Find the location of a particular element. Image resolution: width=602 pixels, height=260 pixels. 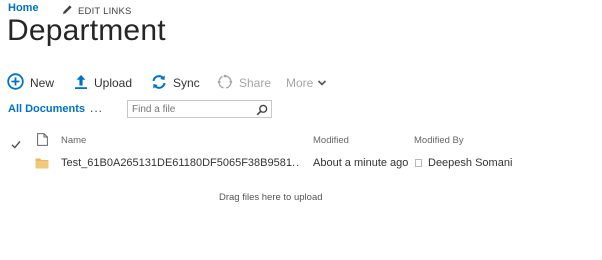

sync-label: Sync is located at coordinates (186, 83).